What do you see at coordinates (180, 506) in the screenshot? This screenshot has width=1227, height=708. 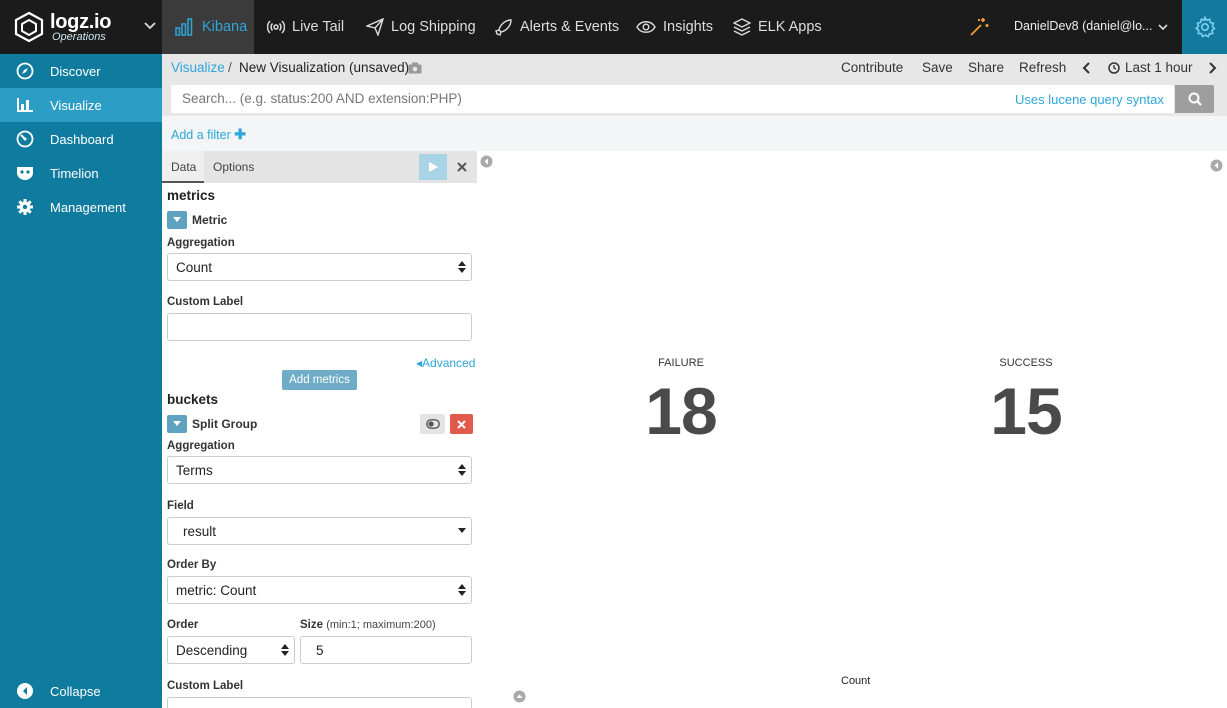 I see `field-label: Field` at bounding box center [180, 506].